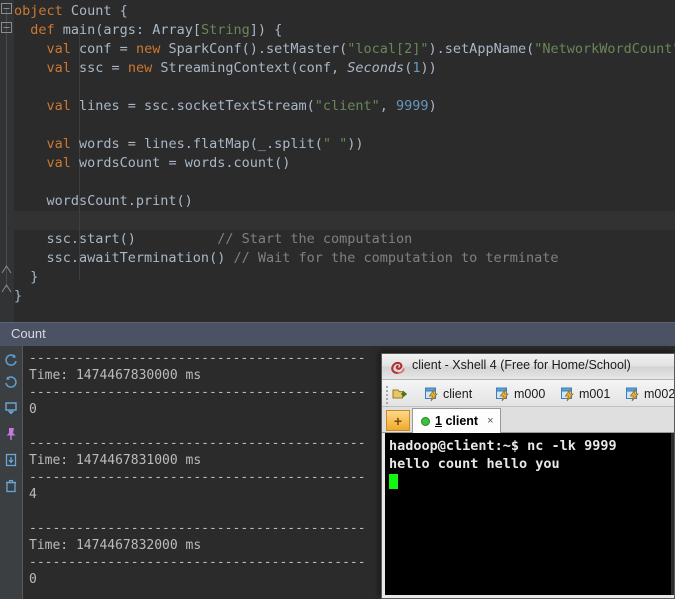 This screenshot has height=599, width=675. Describe the element at coordinates (266, 30) in the screenshot. I see `code-token: ]) {` at that location.